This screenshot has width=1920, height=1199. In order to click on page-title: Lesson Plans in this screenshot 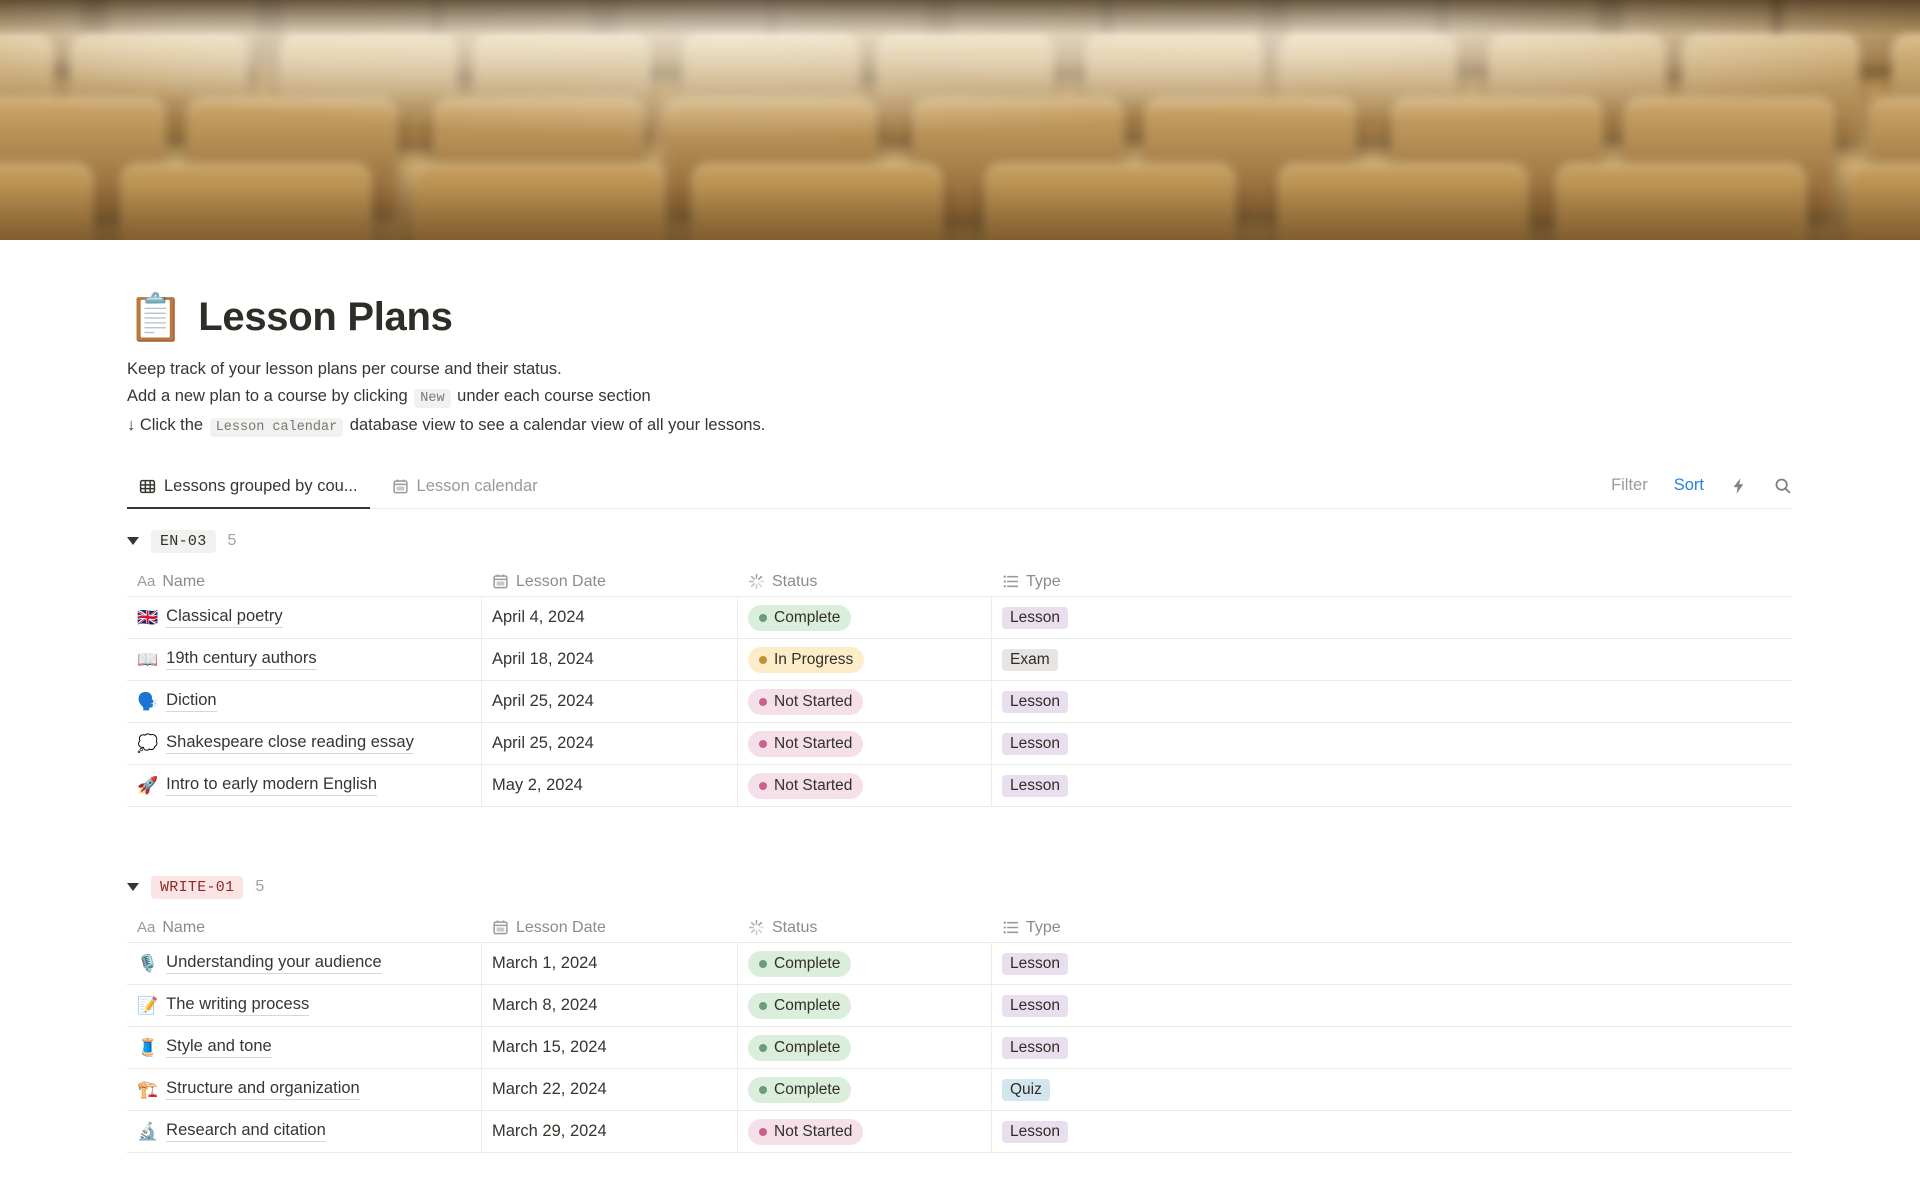, I will do `click(325, 317)`.